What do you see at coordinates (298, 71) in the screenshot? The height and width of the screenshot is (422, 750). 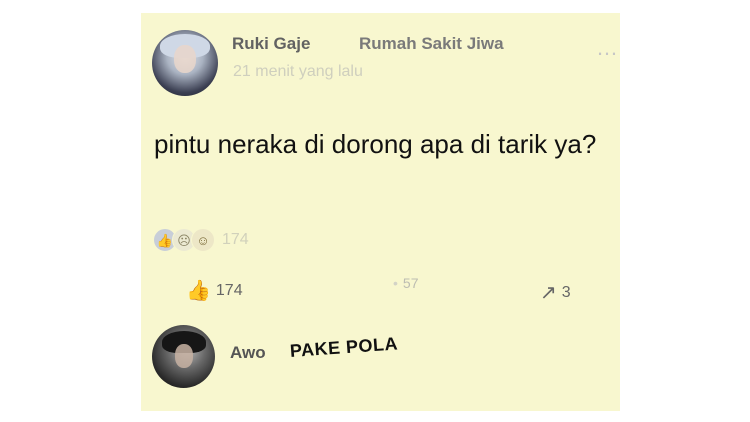 I see `post-time: 21 menit yang lalu` at bounding box center [298, 71].